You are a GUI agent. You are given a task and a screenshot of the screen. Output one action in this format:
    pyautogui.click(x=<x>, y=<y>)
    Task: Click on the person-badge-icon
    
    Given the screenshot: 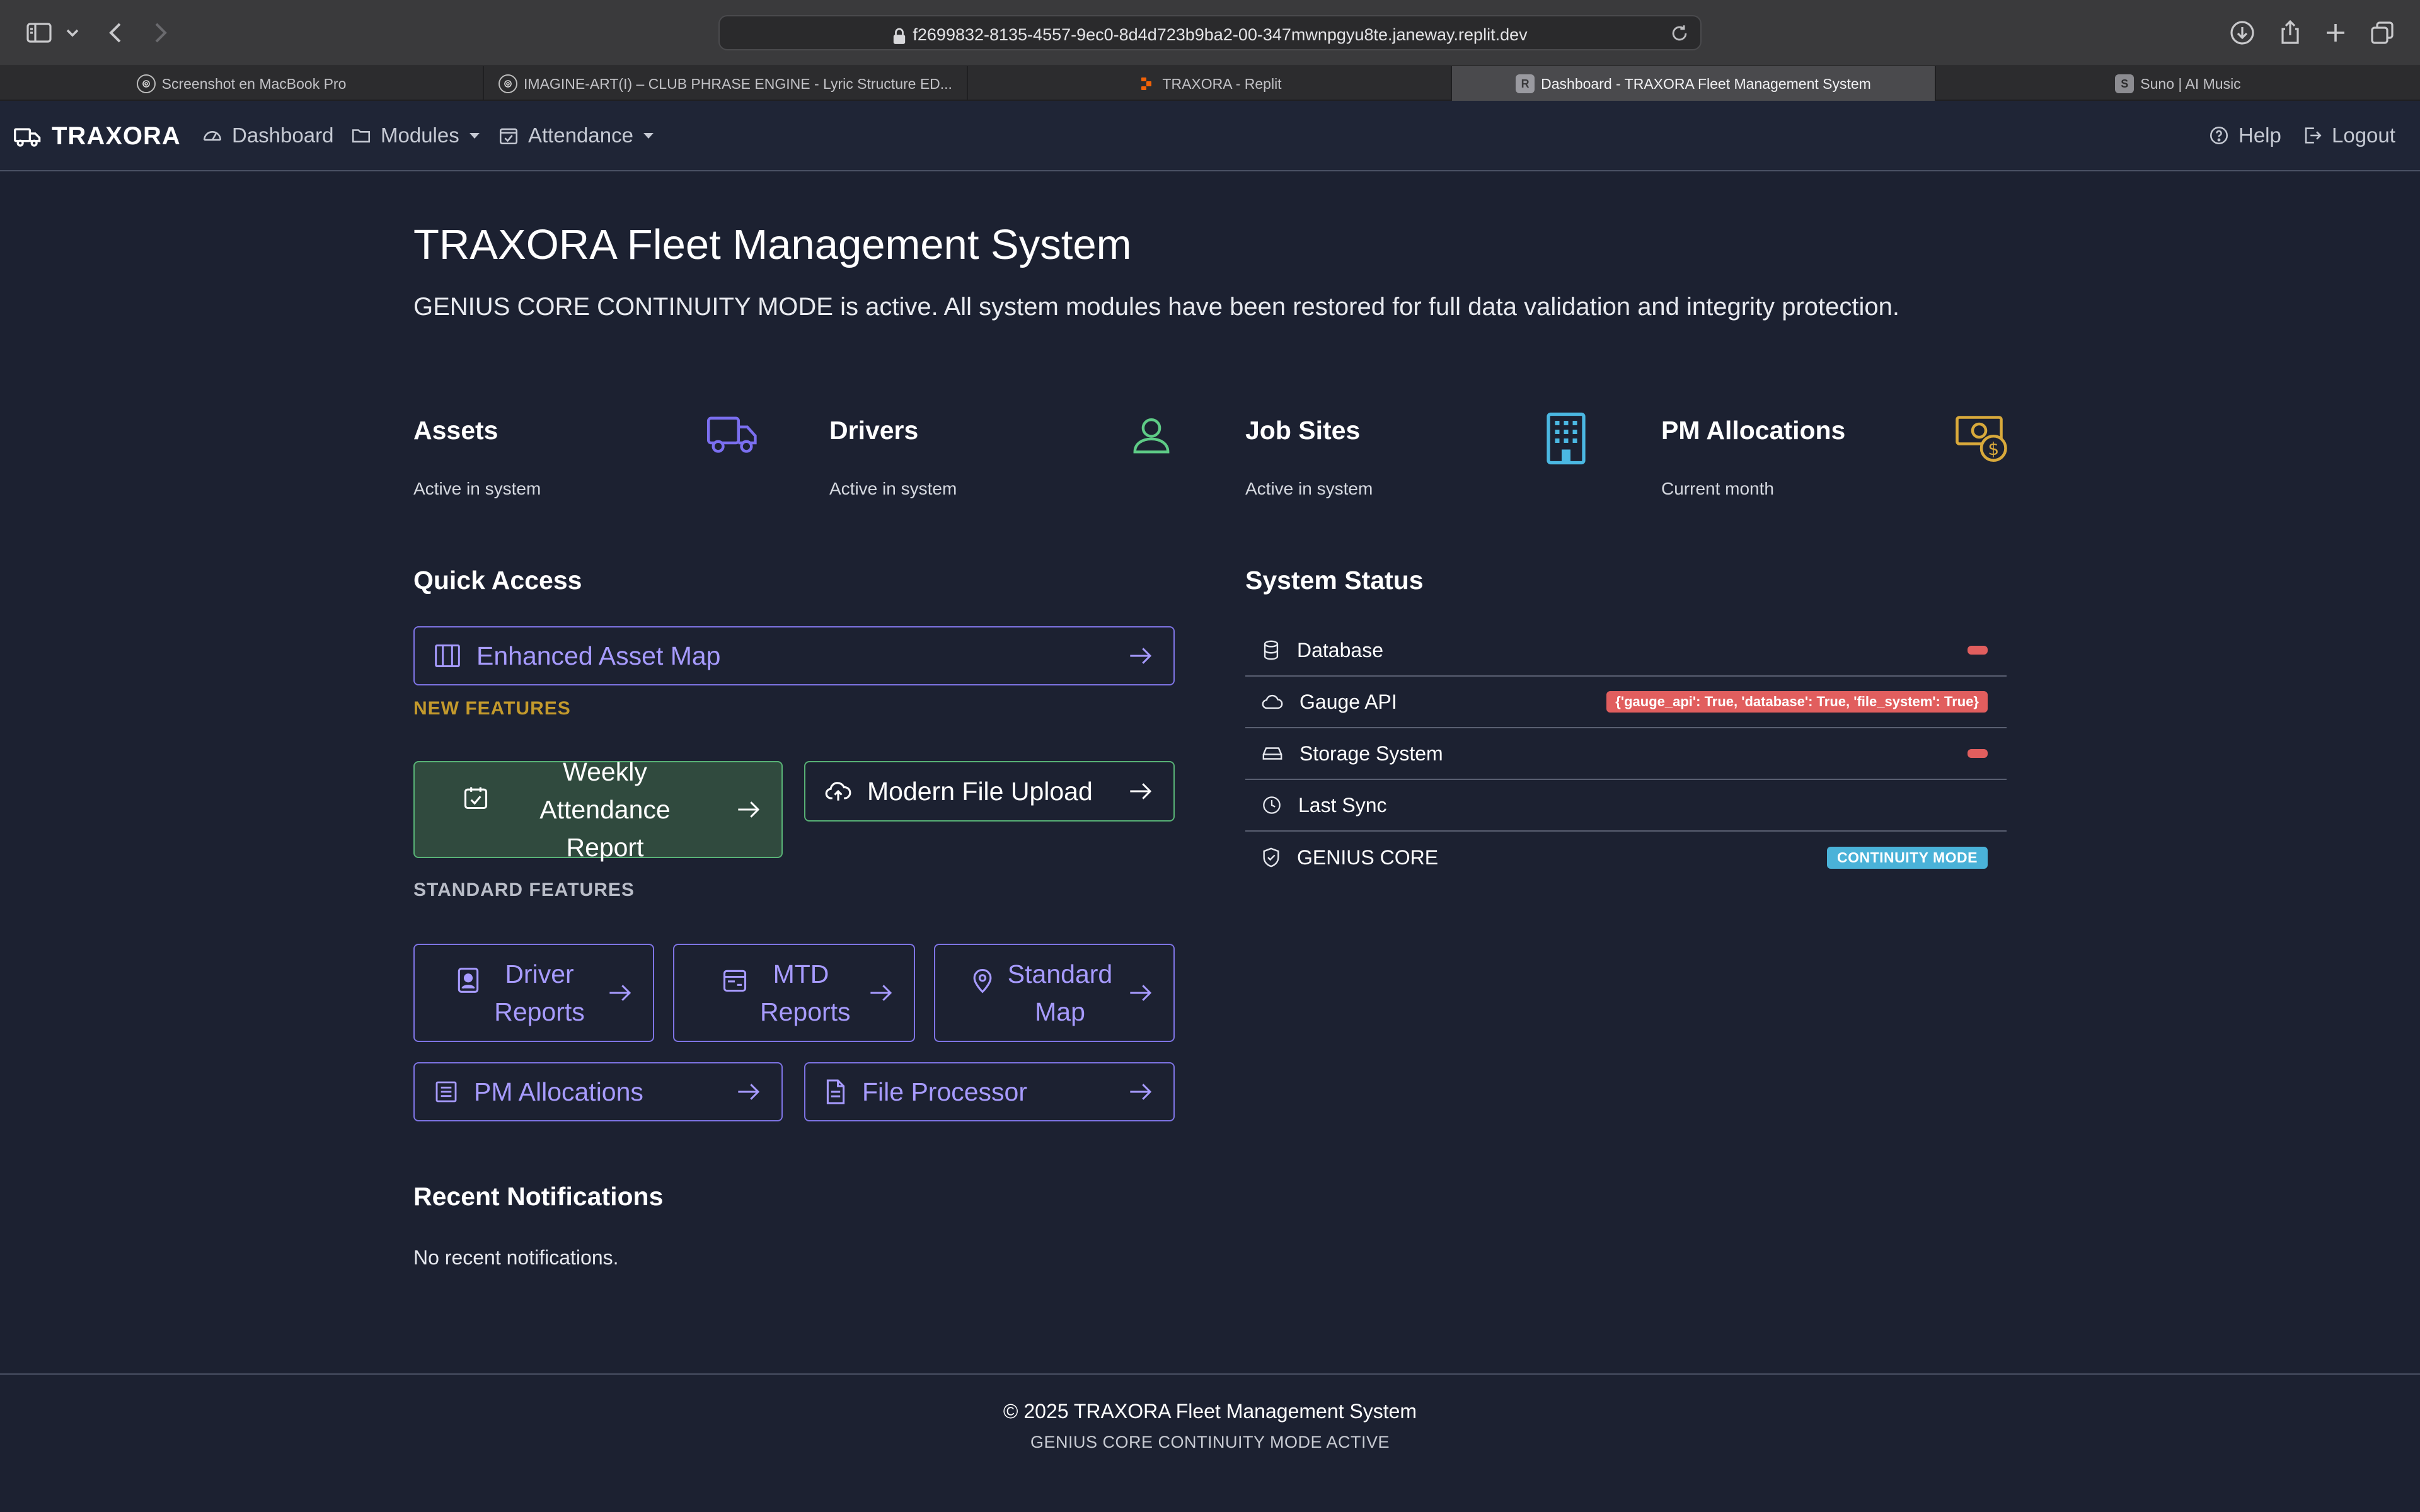 What is the action you would take?
    pyautogui.click(x=469, y=980)
    